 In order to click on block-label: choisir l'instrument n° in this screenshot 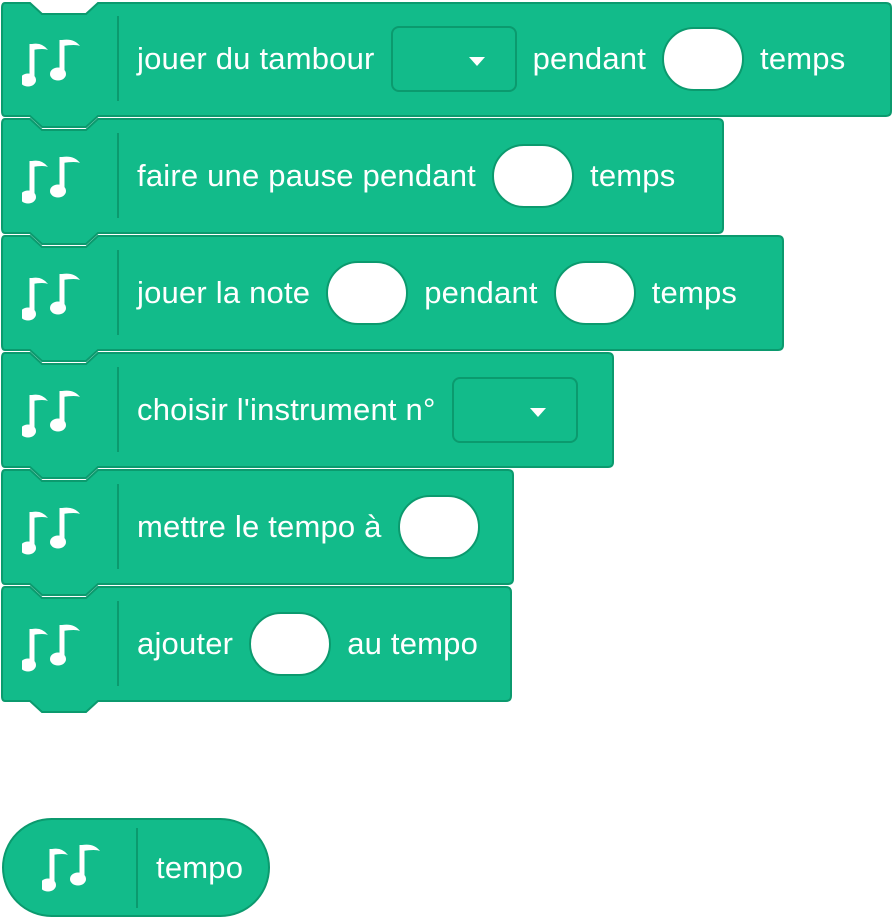, I will do `click(286, 409)`.